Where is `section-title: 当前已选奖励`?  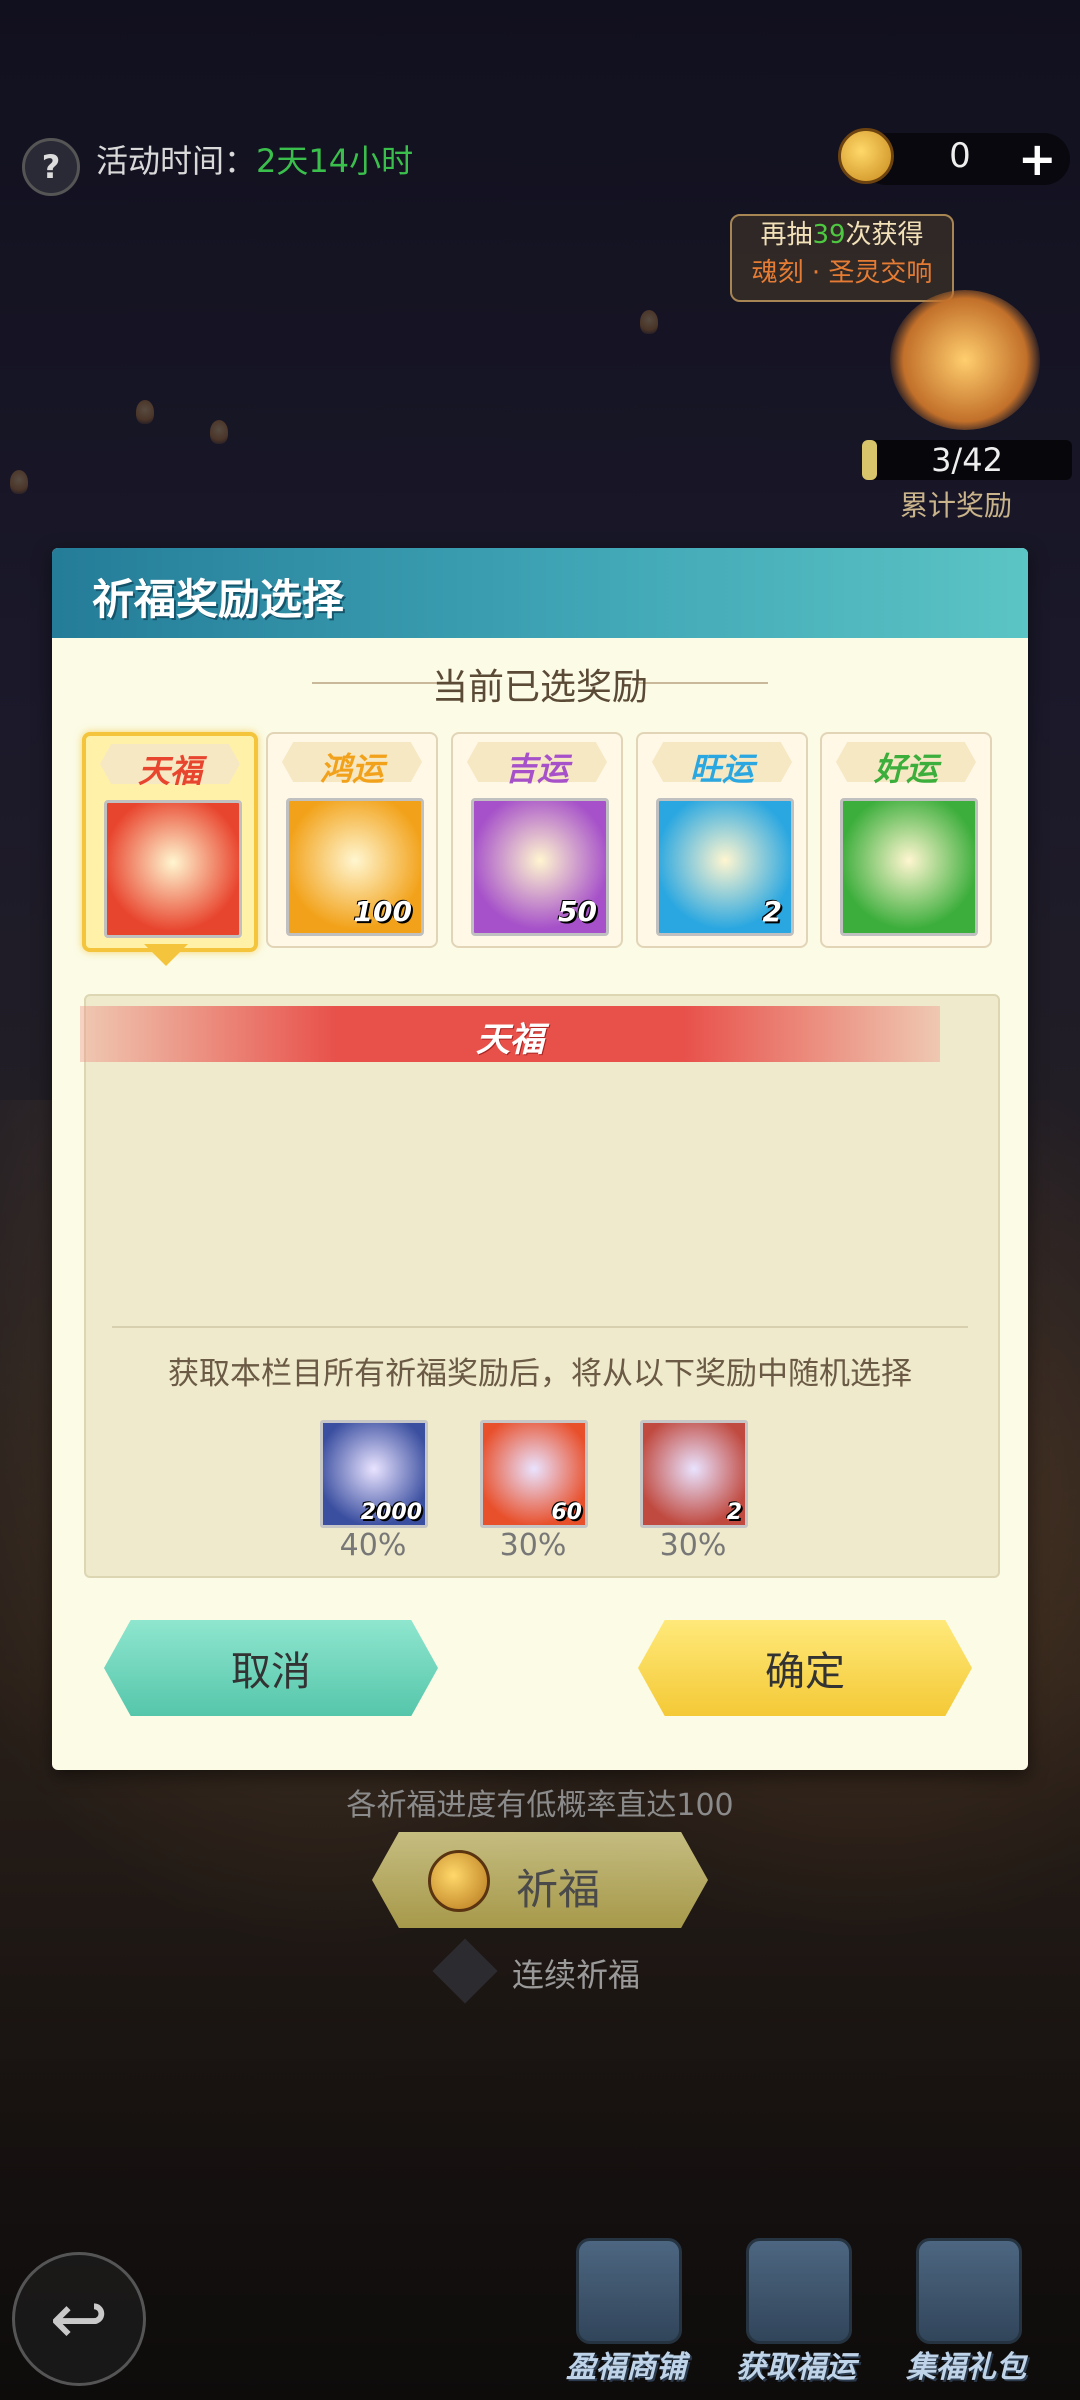 section-title: 当前已选奖励 is located at coordinates (539, 687).